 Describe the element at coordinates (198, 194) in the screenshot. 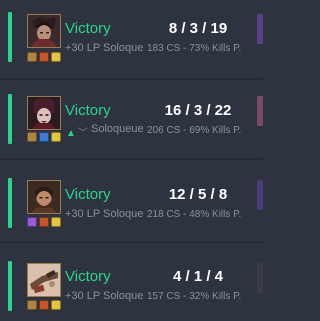

I see `kda-score: 12 / 5 / 8` at that location.